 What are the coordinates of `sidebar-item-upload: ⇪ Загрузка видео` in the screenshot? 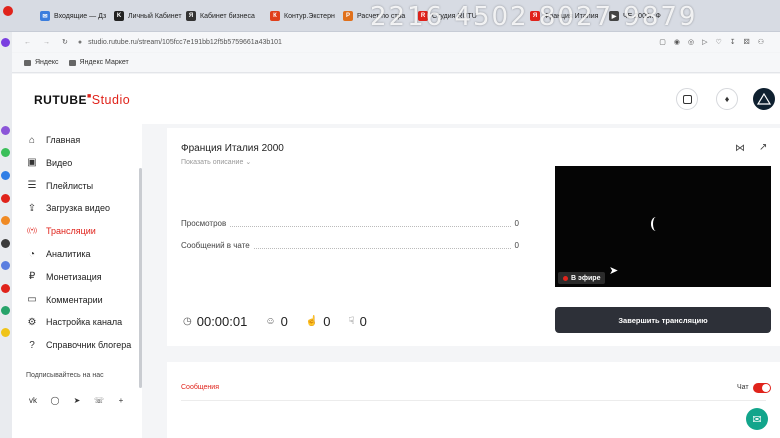 It's located at (68, 208).